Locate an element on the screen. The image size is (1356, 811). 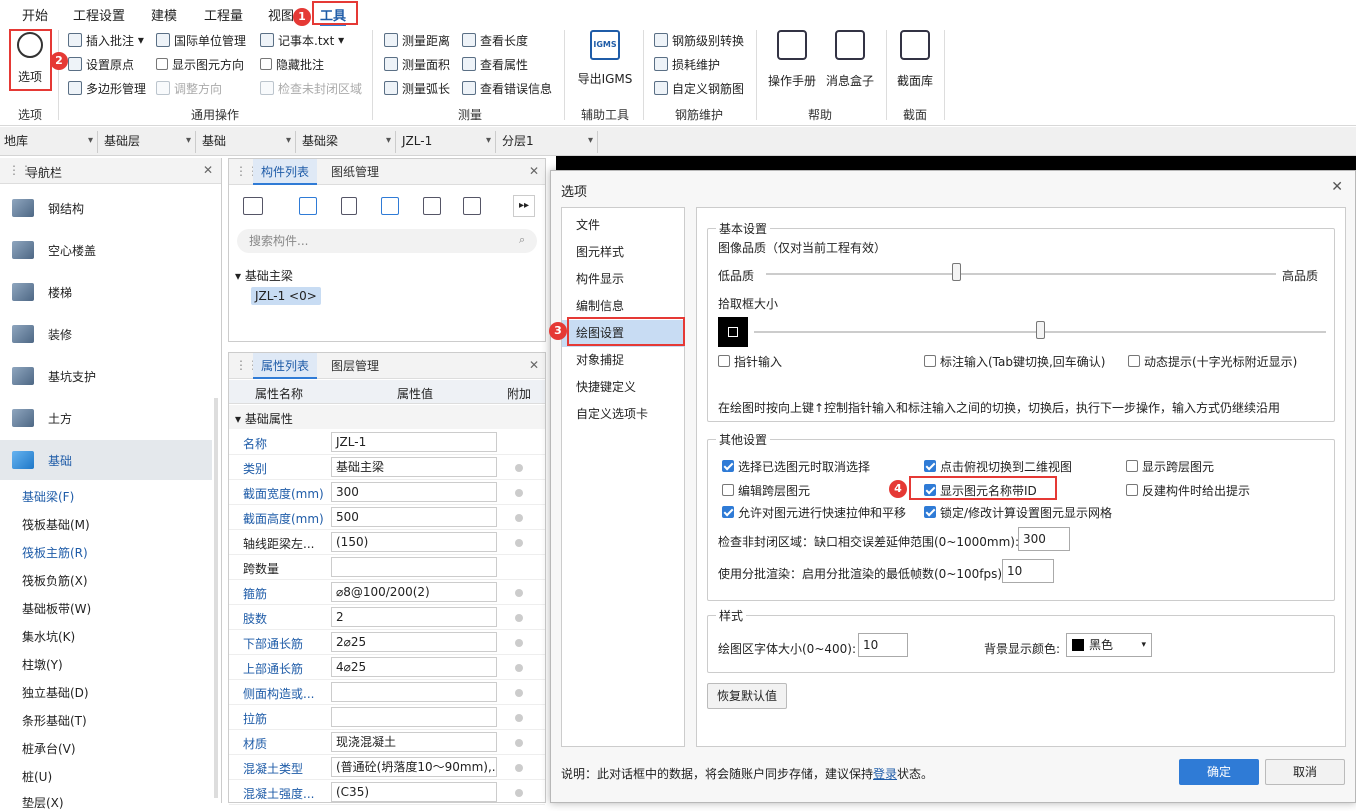
menu-project-settings: 工程设置 is located at coordinates (99, 14).